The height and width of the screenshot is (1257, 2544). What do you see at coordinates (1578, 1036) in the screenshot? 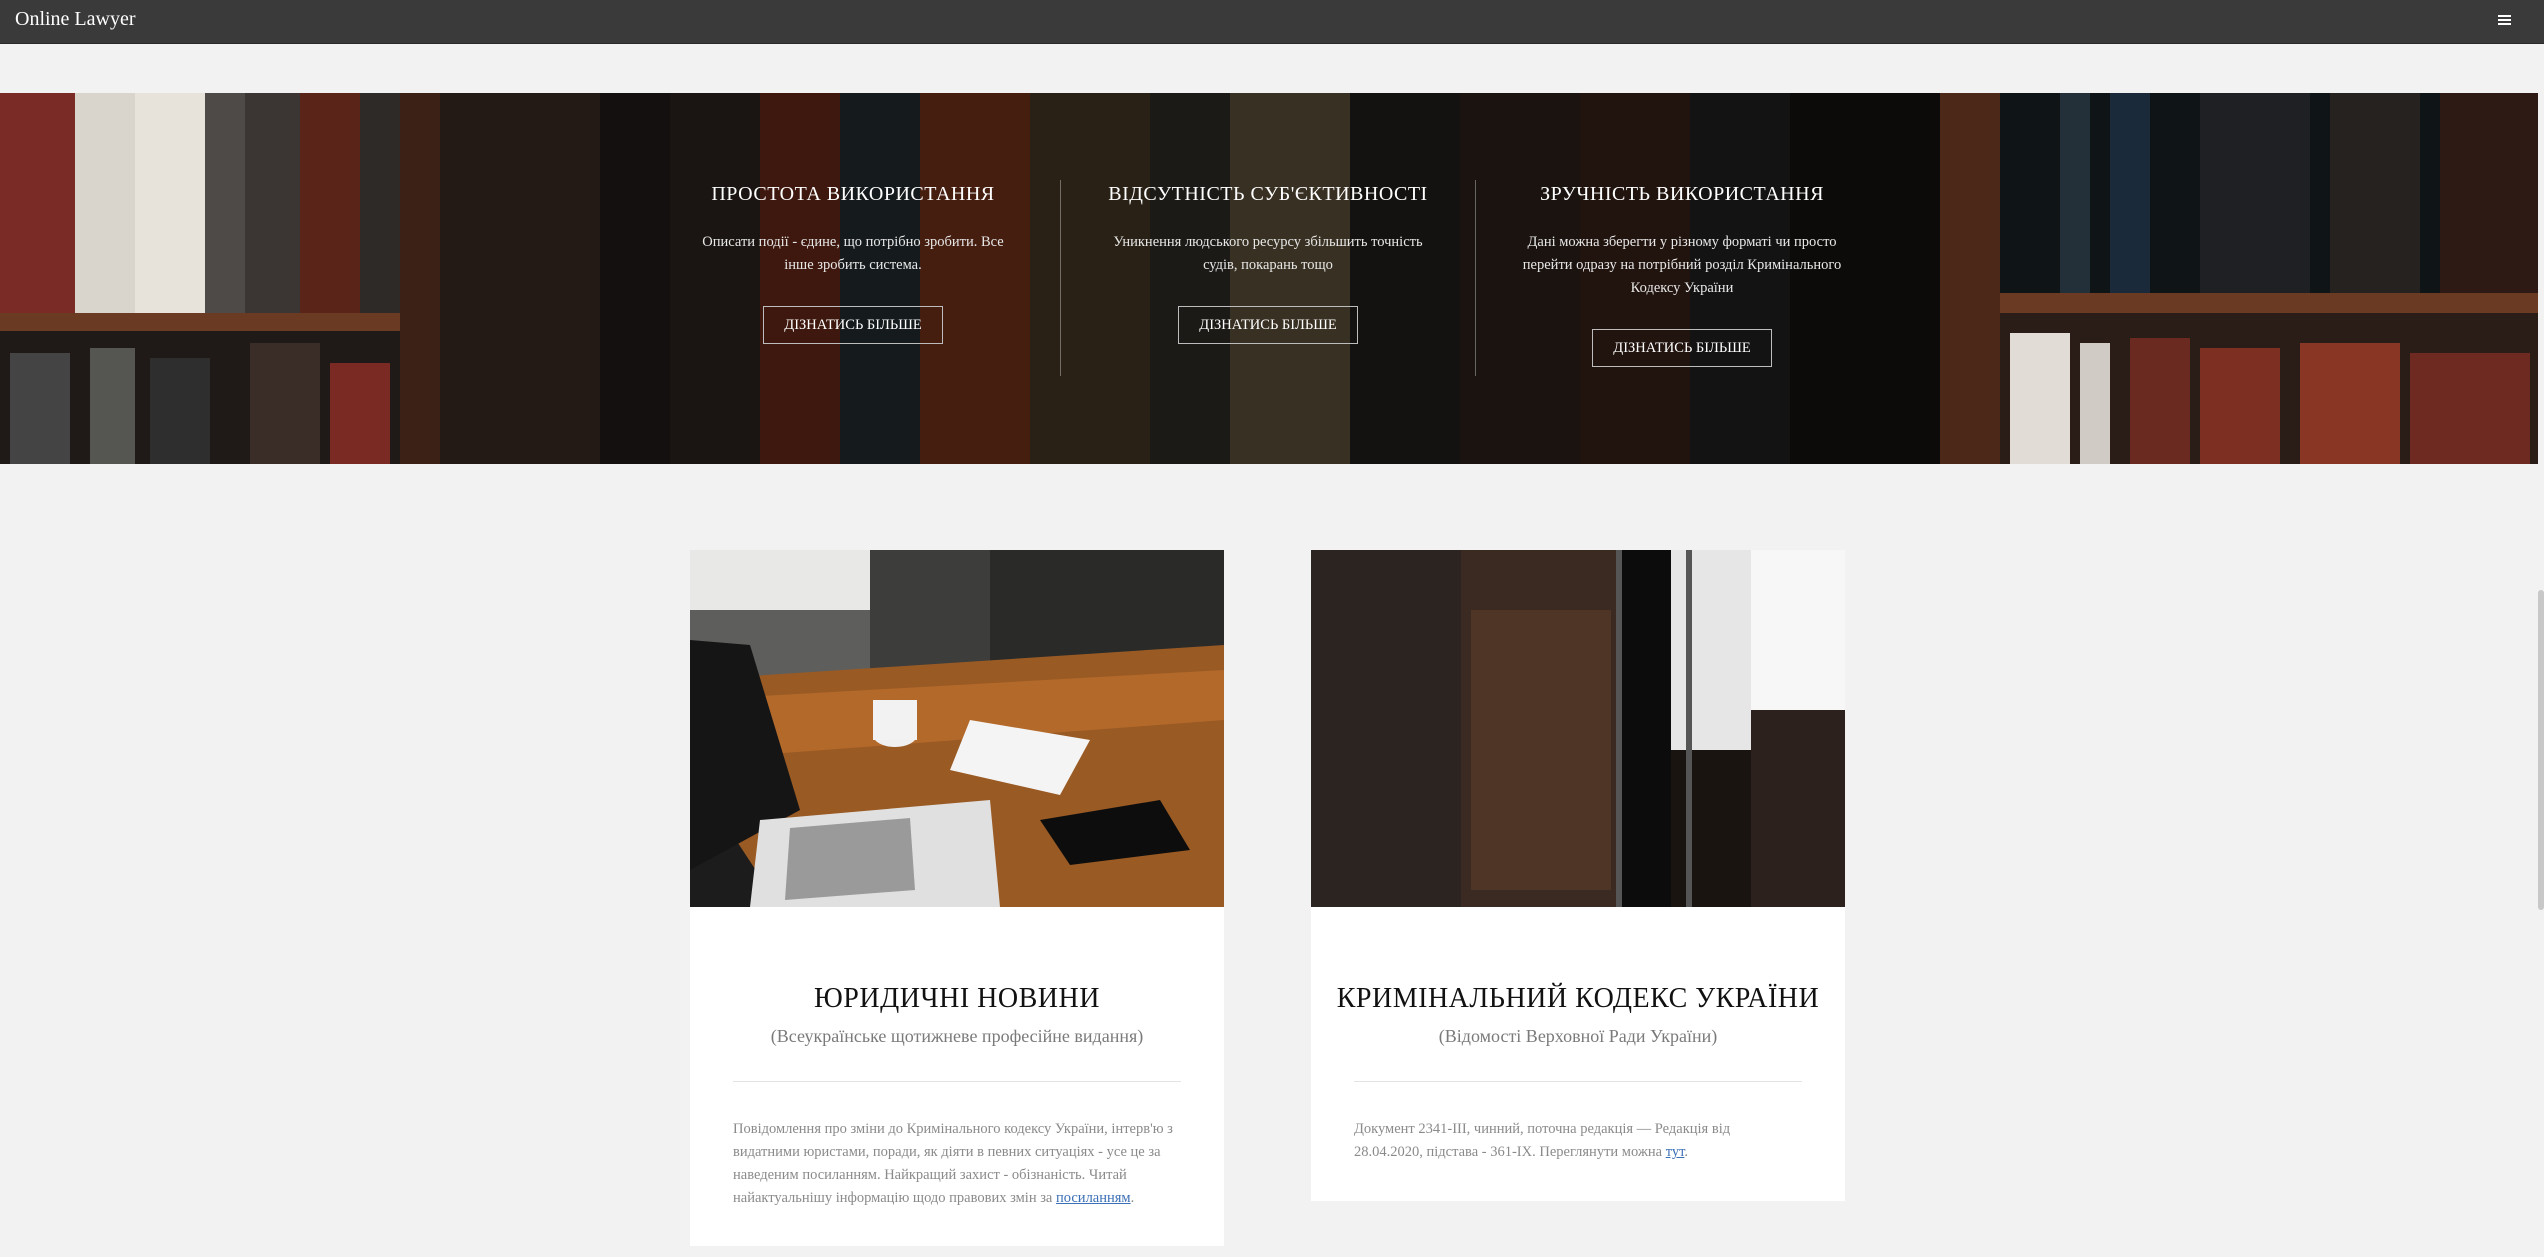
I see `card-subtitle: (Відомості Верховної Ради України)` at bounding box center [1578, 1036].